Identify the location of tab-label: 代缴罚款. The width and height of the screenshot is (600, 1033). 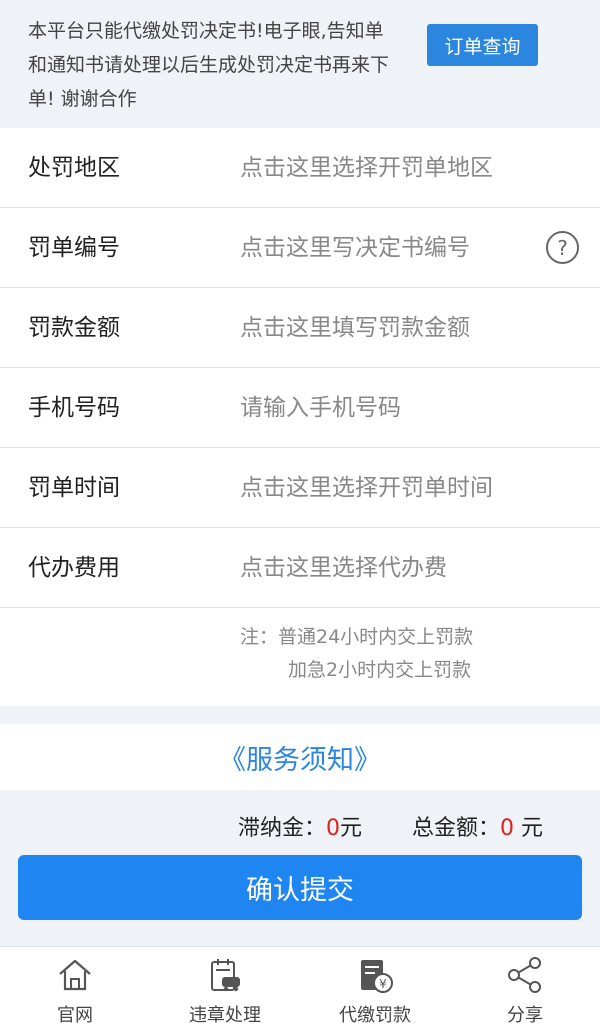
(375, 1015).